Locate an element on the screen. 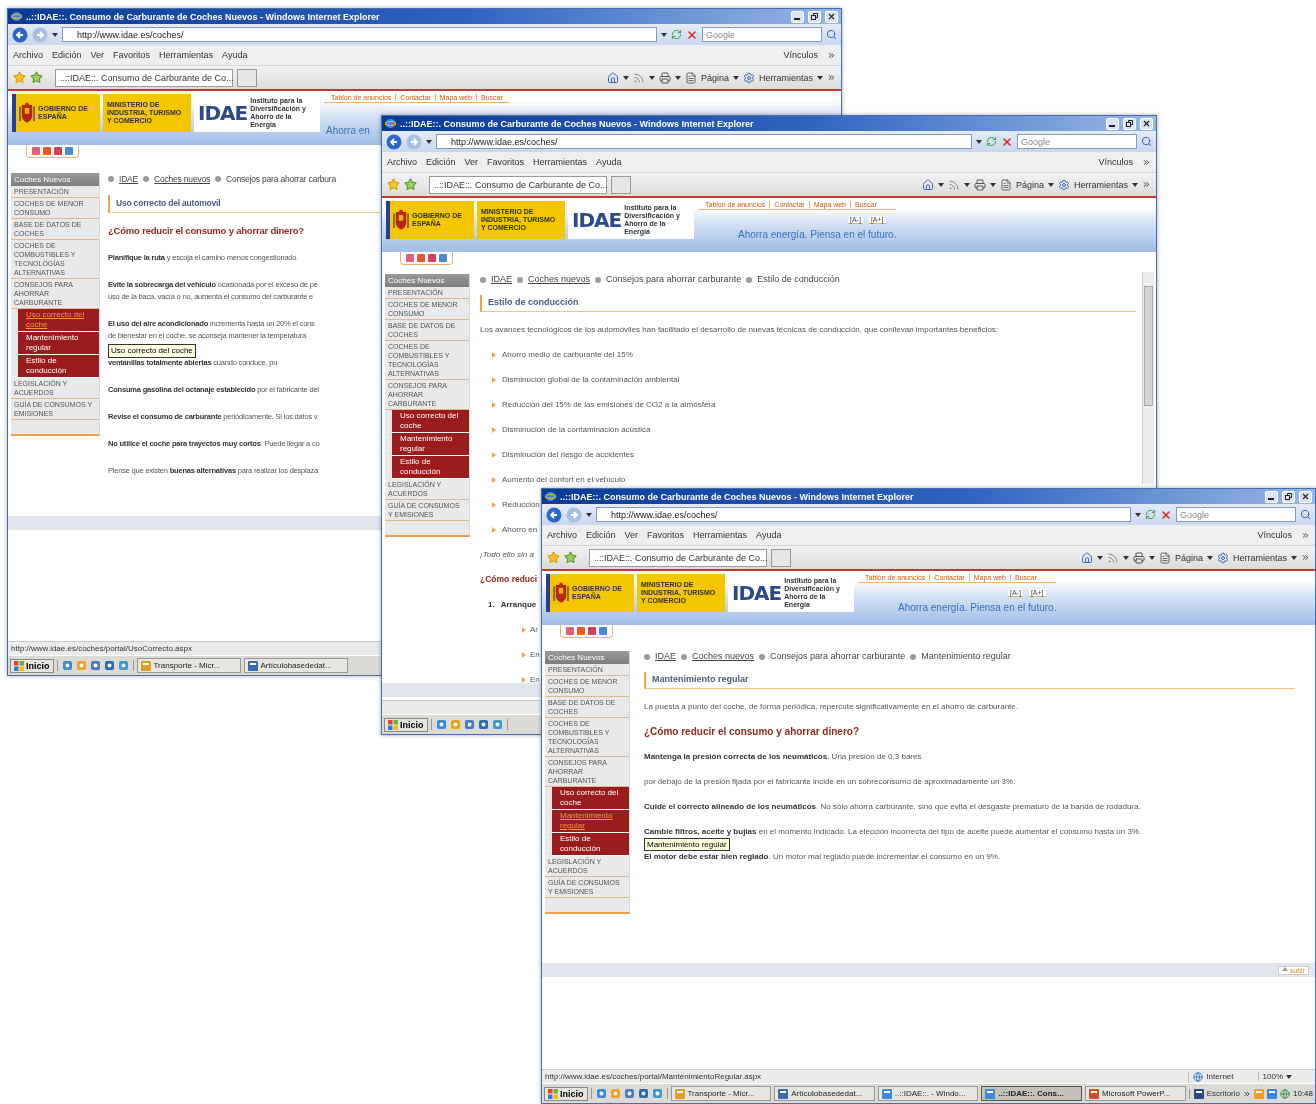  breadcrumb-item: Consejos para ahorrar carburante is located at coordinates (674, 279).